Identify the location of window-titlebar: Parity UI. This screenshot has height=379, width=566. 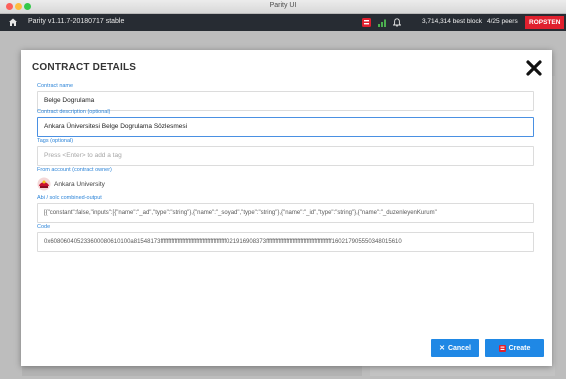
(283, 7).